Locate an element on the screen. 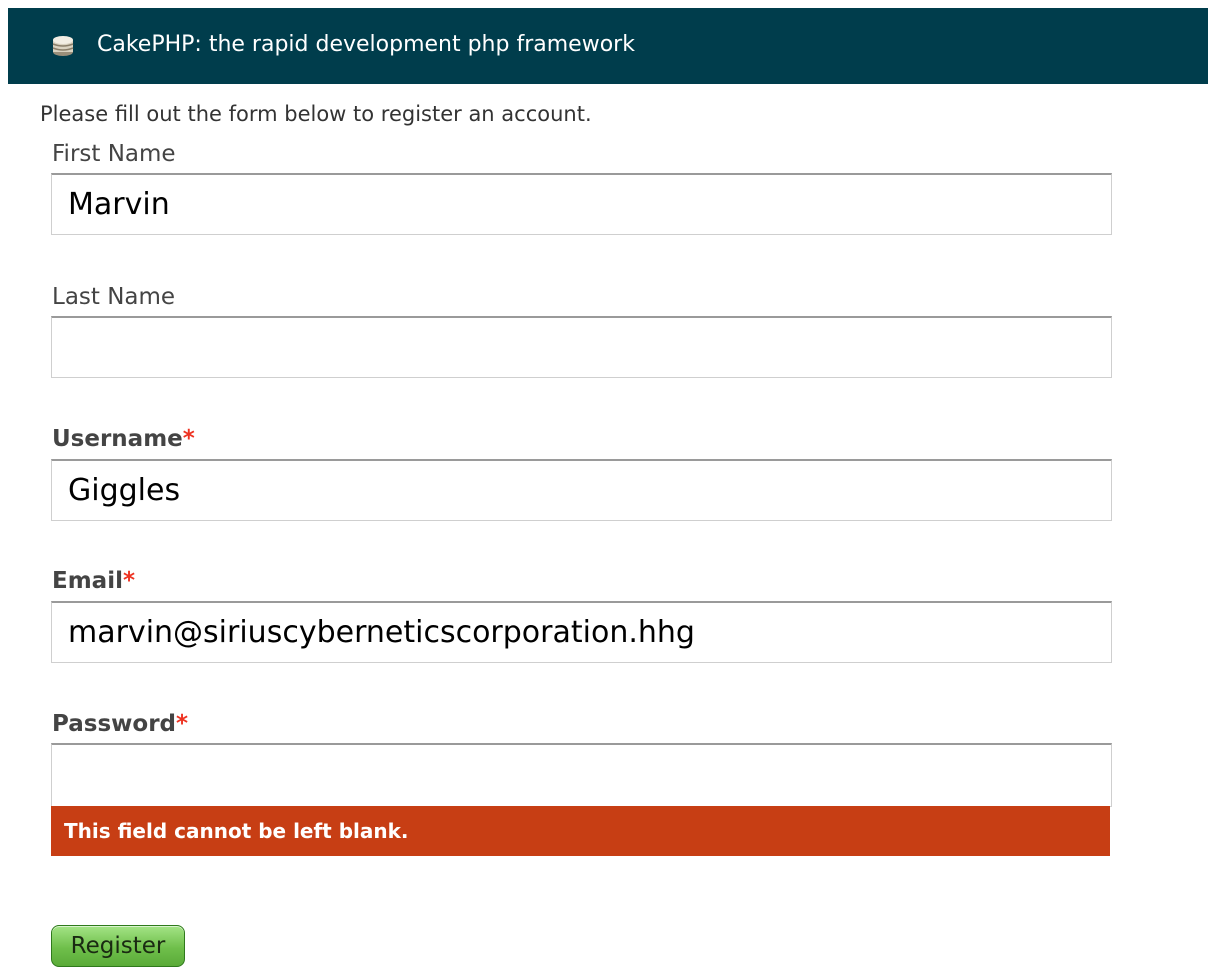 Image resolution: width=1208 pixels, height=968 pixels. first-name-label: First Name is located at coordinates (114, 154).